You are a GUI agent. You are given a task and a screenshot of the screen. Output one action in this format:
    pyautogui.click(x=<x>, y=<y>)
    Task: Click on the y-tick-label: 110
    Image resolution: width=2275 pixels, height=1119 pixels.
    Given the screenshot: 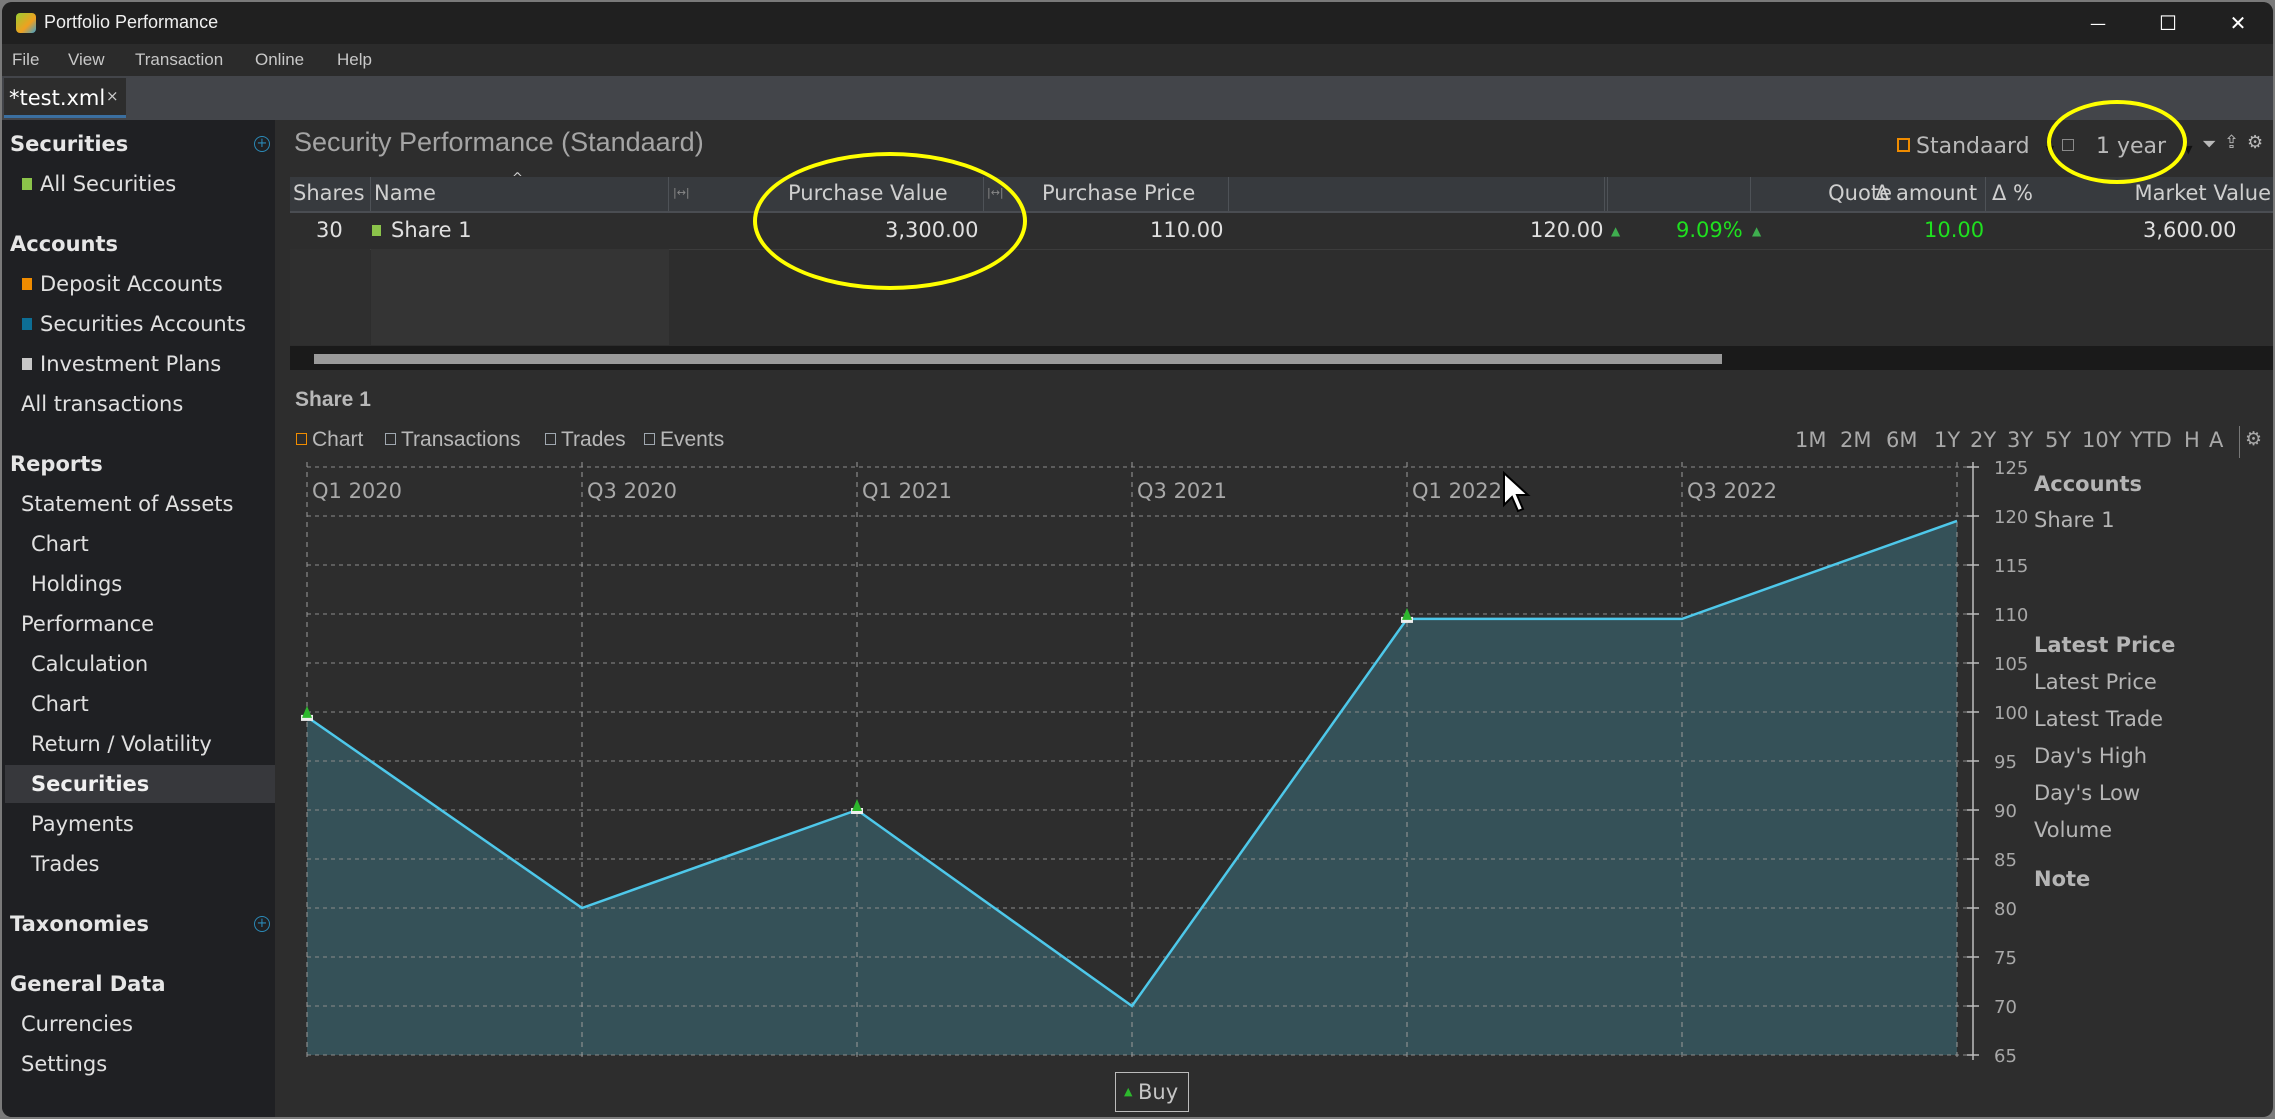 What is the action you would take?
    pyautogui.click(x=2011, y=615)
    